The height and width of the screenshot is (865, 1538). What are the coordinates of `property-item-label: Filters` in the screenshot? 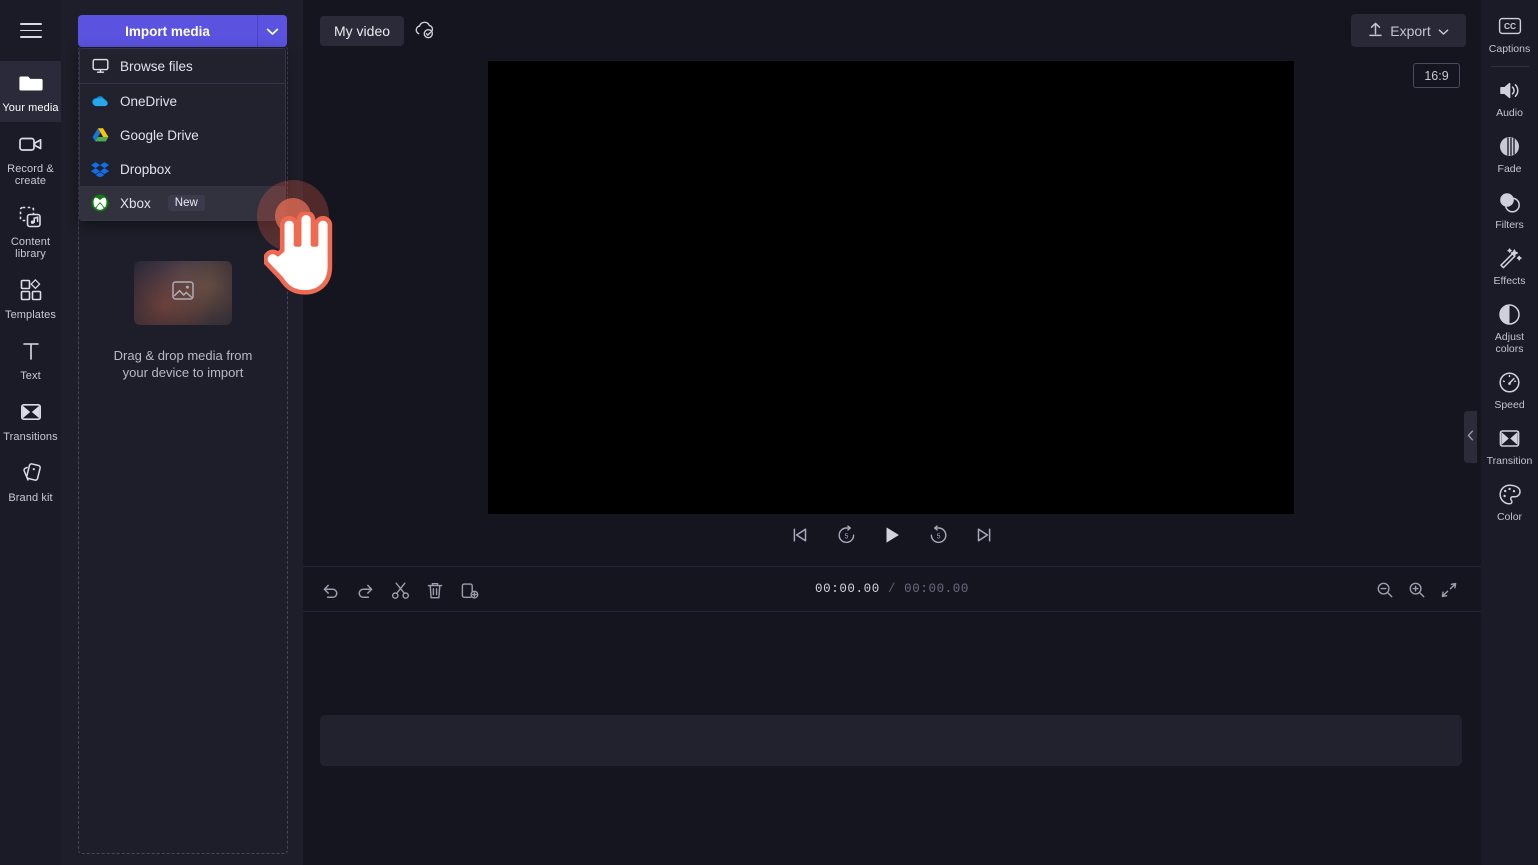 It's located at (1509, 225).